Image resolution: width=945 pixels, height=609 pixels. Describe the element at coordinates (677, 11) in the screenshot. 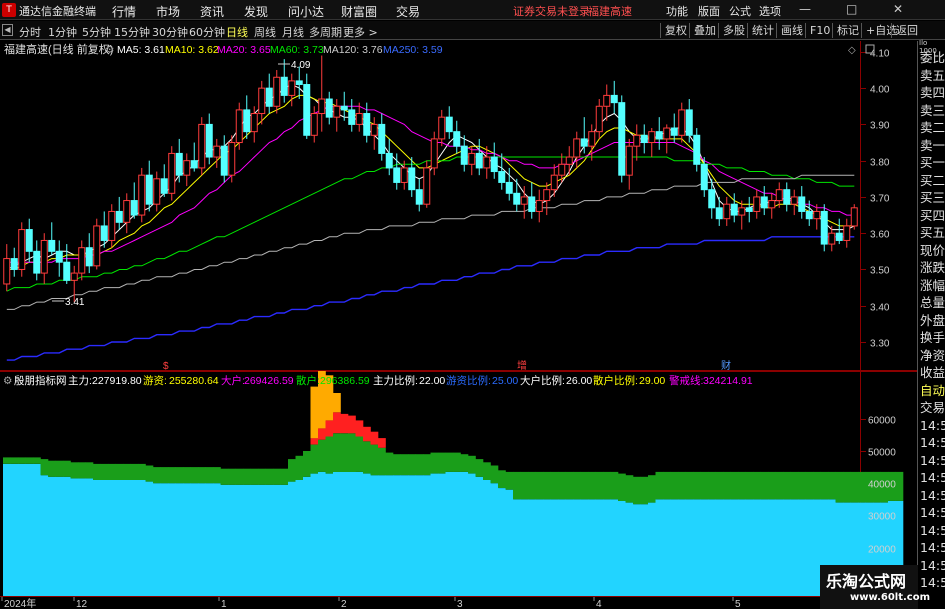

I see `menu-gongneng: 功能` at that location.